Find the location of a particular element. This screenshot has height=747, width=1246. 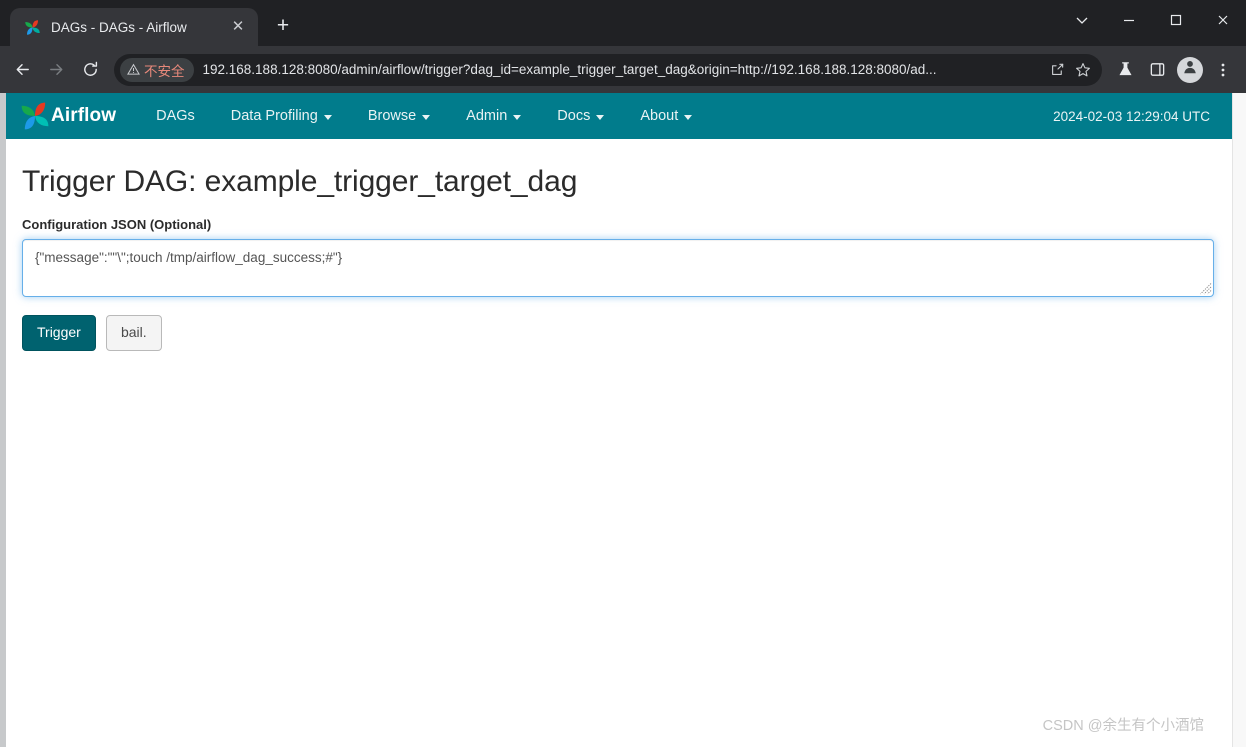

page-scrollbar is located at coordinates (1239, 420).